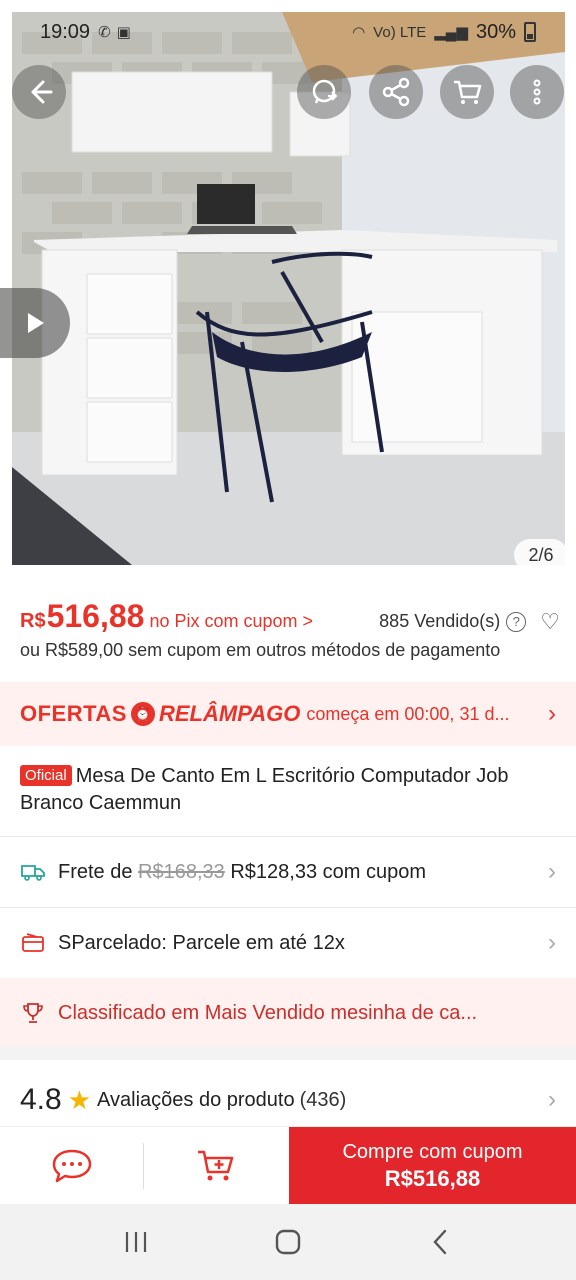 The height and width of the screenshot is (1280, 576). I want to click on product-reviews-row: 4.8 ★ Avaliações do produto (436) ›, so click(288, 1100).